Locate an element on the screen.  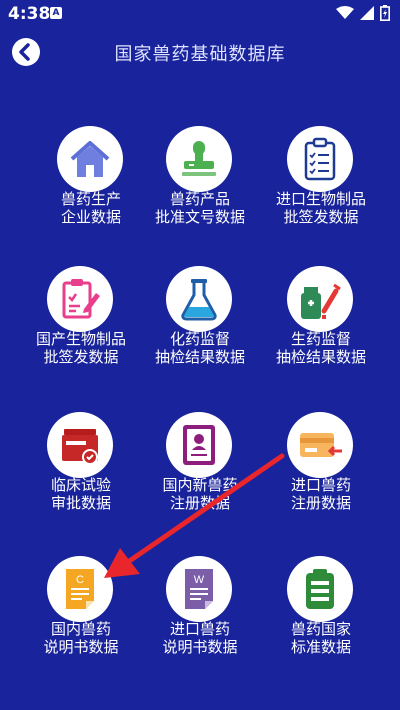
flask-icon is located at coordinates (199, 300).